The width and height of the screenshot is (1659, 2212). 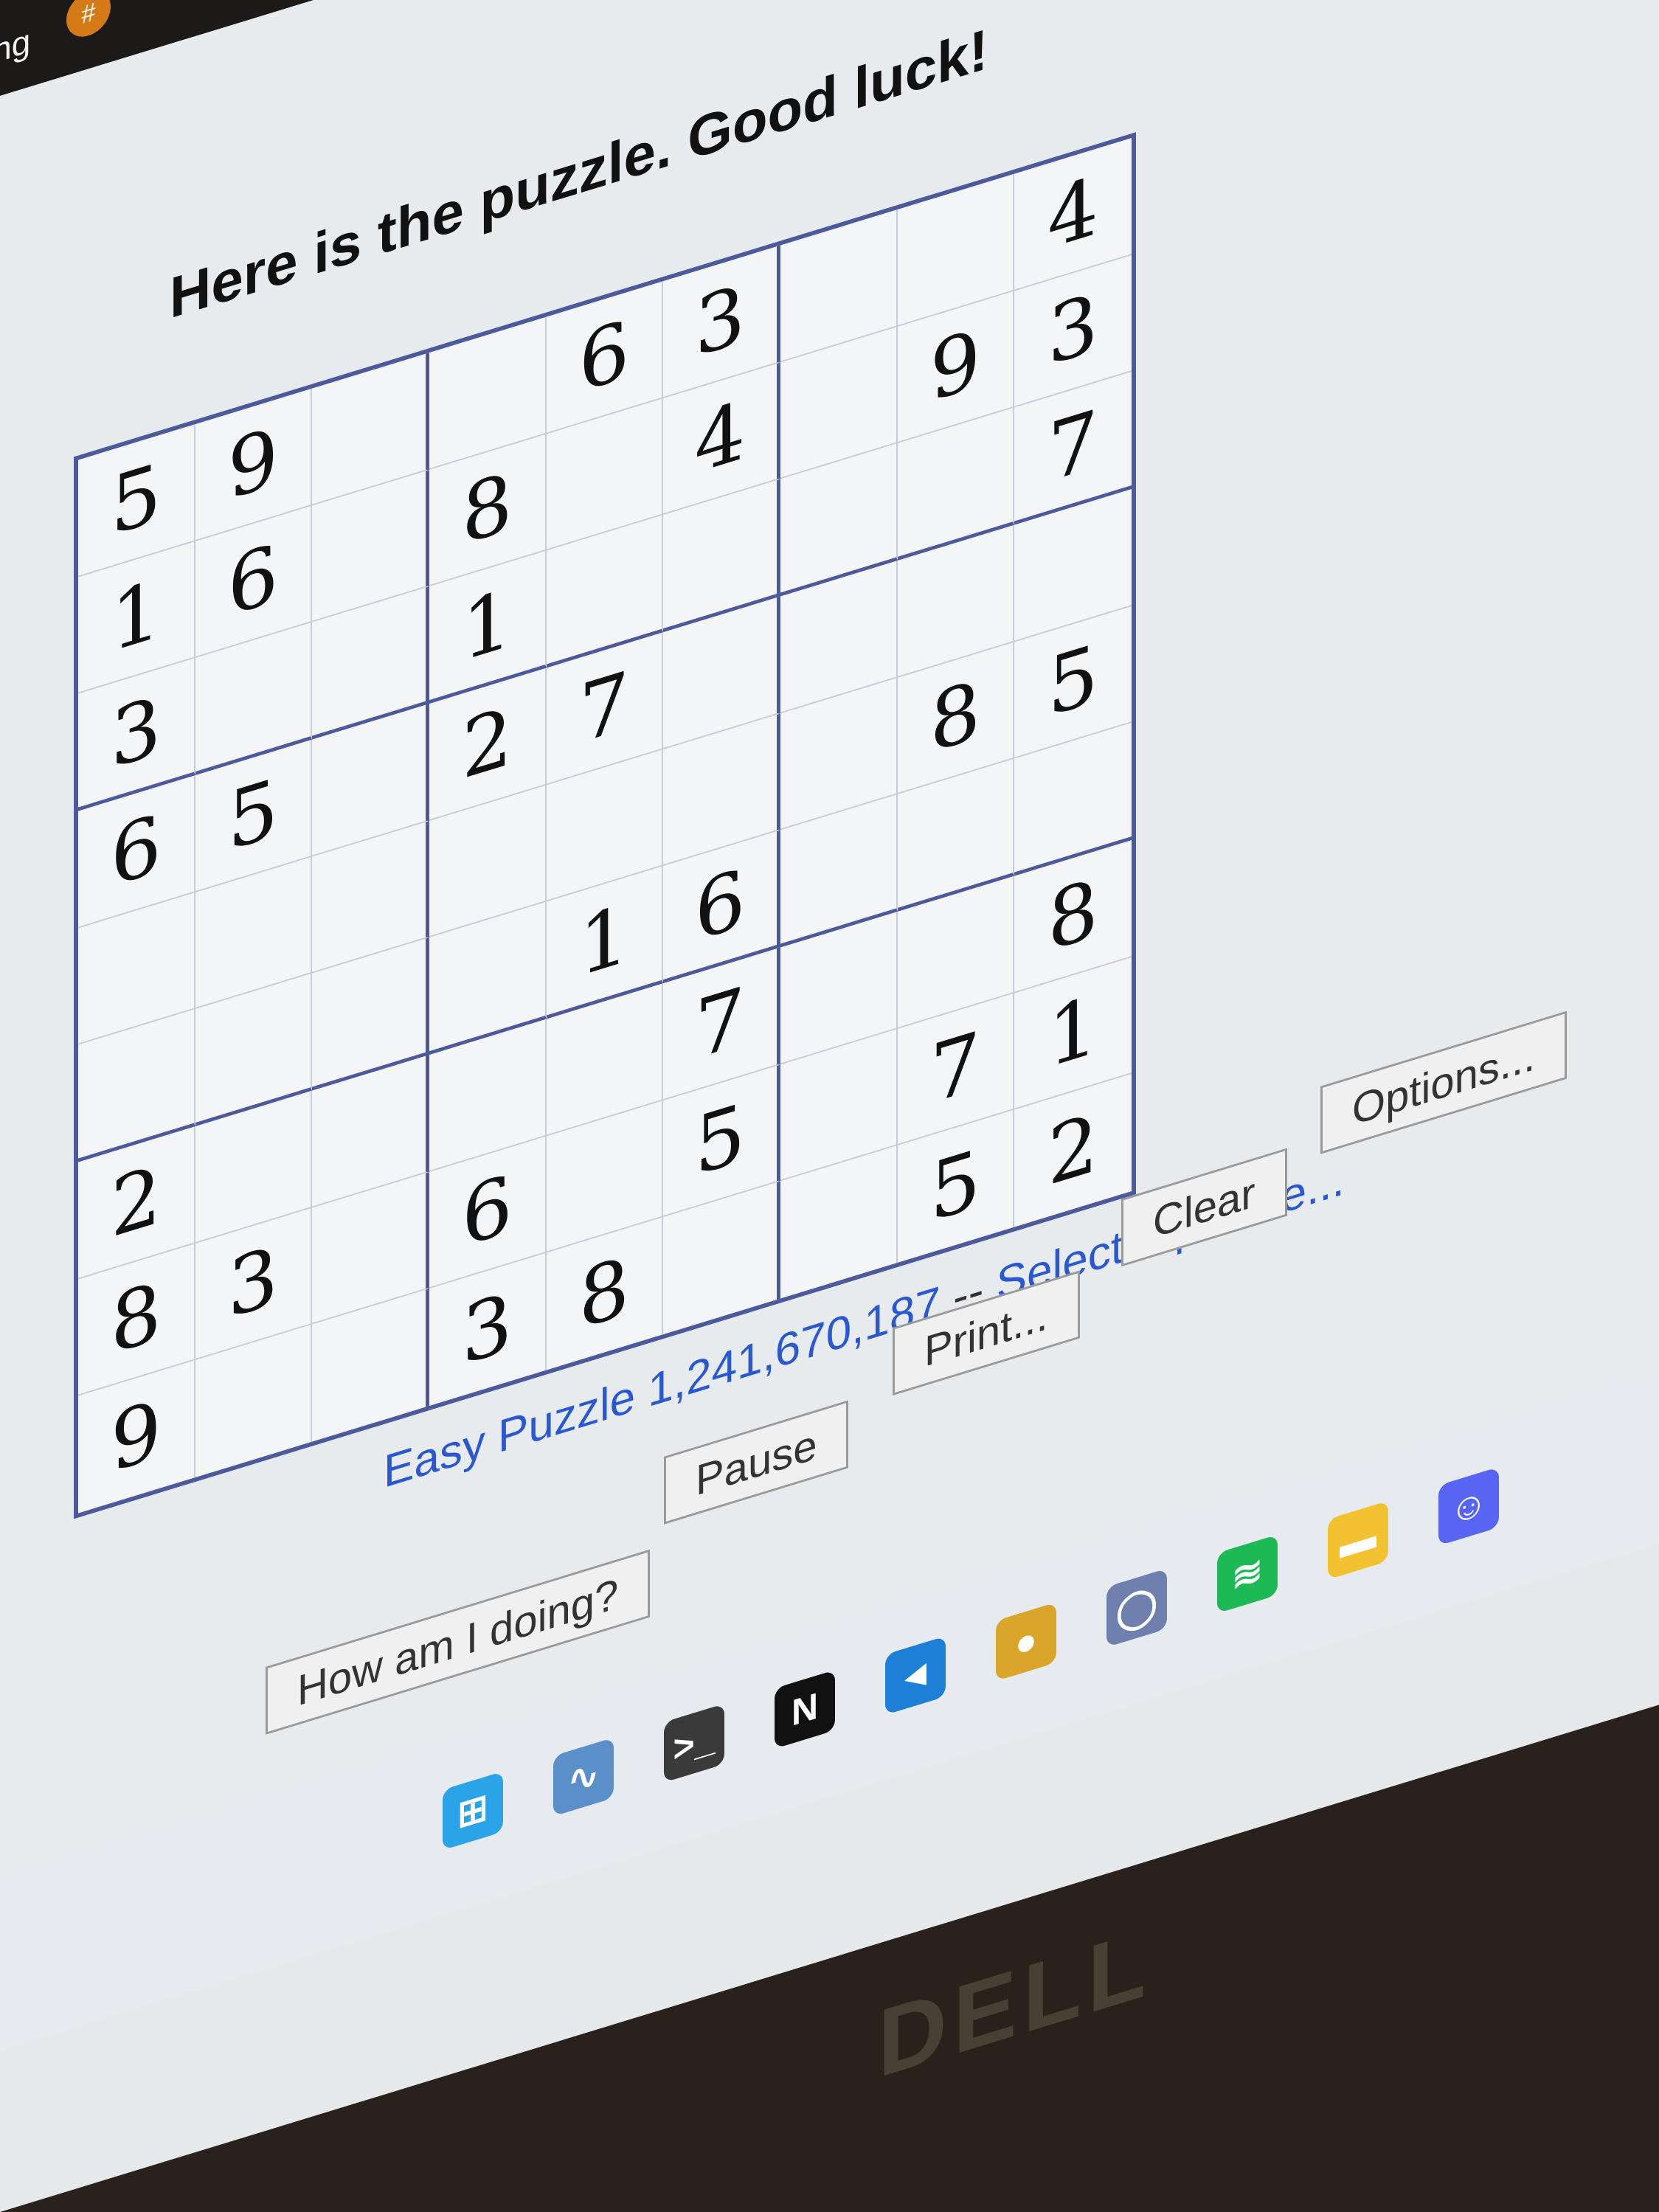 I want to click on pause-button: Pause, so click(x=756, y=1463).